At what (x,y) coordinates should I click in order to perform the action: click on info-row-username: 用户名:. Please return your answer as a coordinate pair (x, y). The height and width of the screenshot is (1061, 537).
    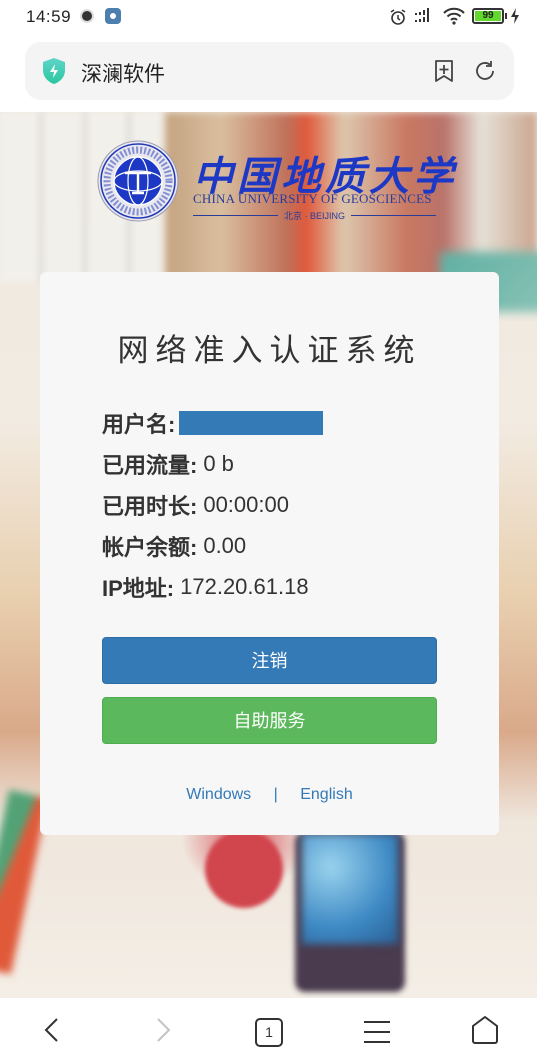
    Looking at the image, I should click on (213, 422).